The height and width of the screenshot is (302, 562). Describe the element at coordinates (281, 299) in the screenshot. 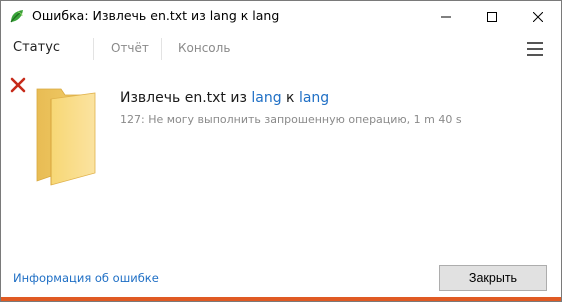

I see `error-status-bar` at that location.